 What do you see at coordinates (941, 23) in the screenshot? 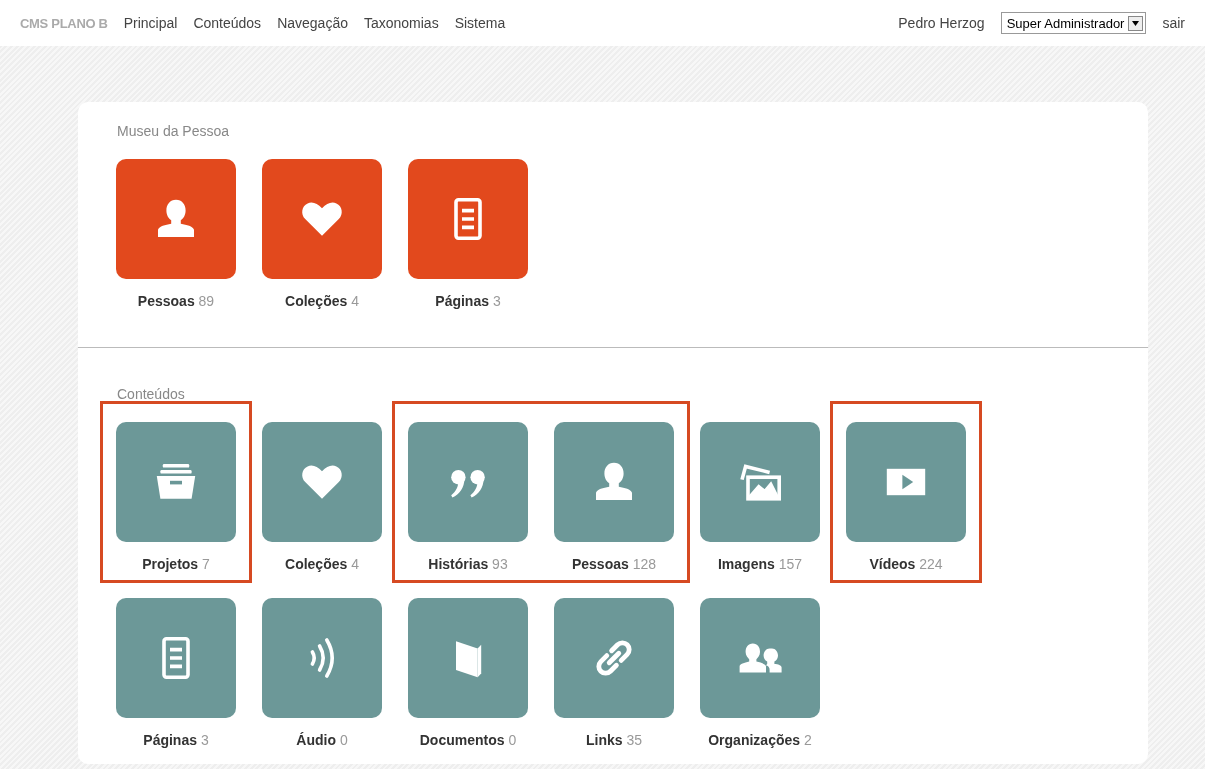
I see `user-name: Pedro Herzog` at bounding box center [941, 23].